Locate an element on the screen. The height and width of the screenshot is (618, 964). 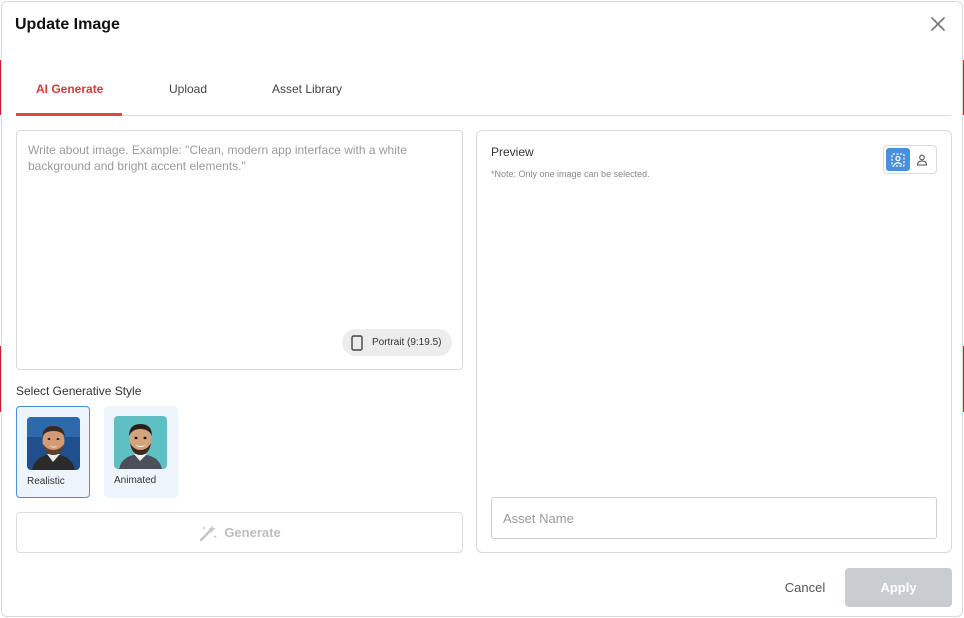
person-view-toggle is located at coordinates (922, 159).